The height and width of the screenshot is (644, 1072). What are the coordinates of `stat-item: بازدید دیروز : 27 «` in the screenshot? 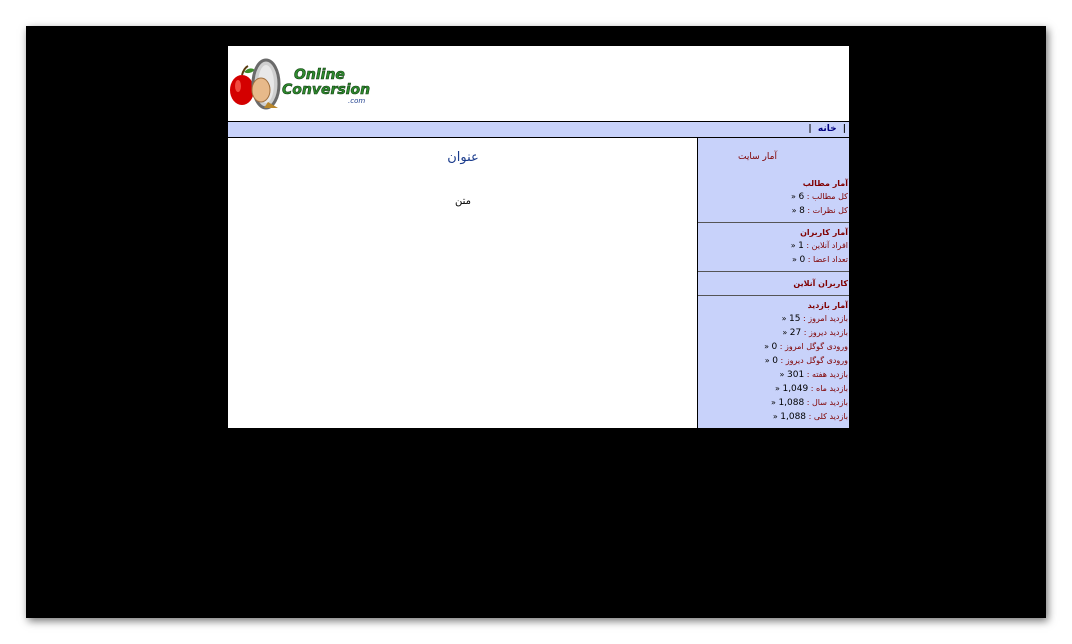 It's located at (815, 333).